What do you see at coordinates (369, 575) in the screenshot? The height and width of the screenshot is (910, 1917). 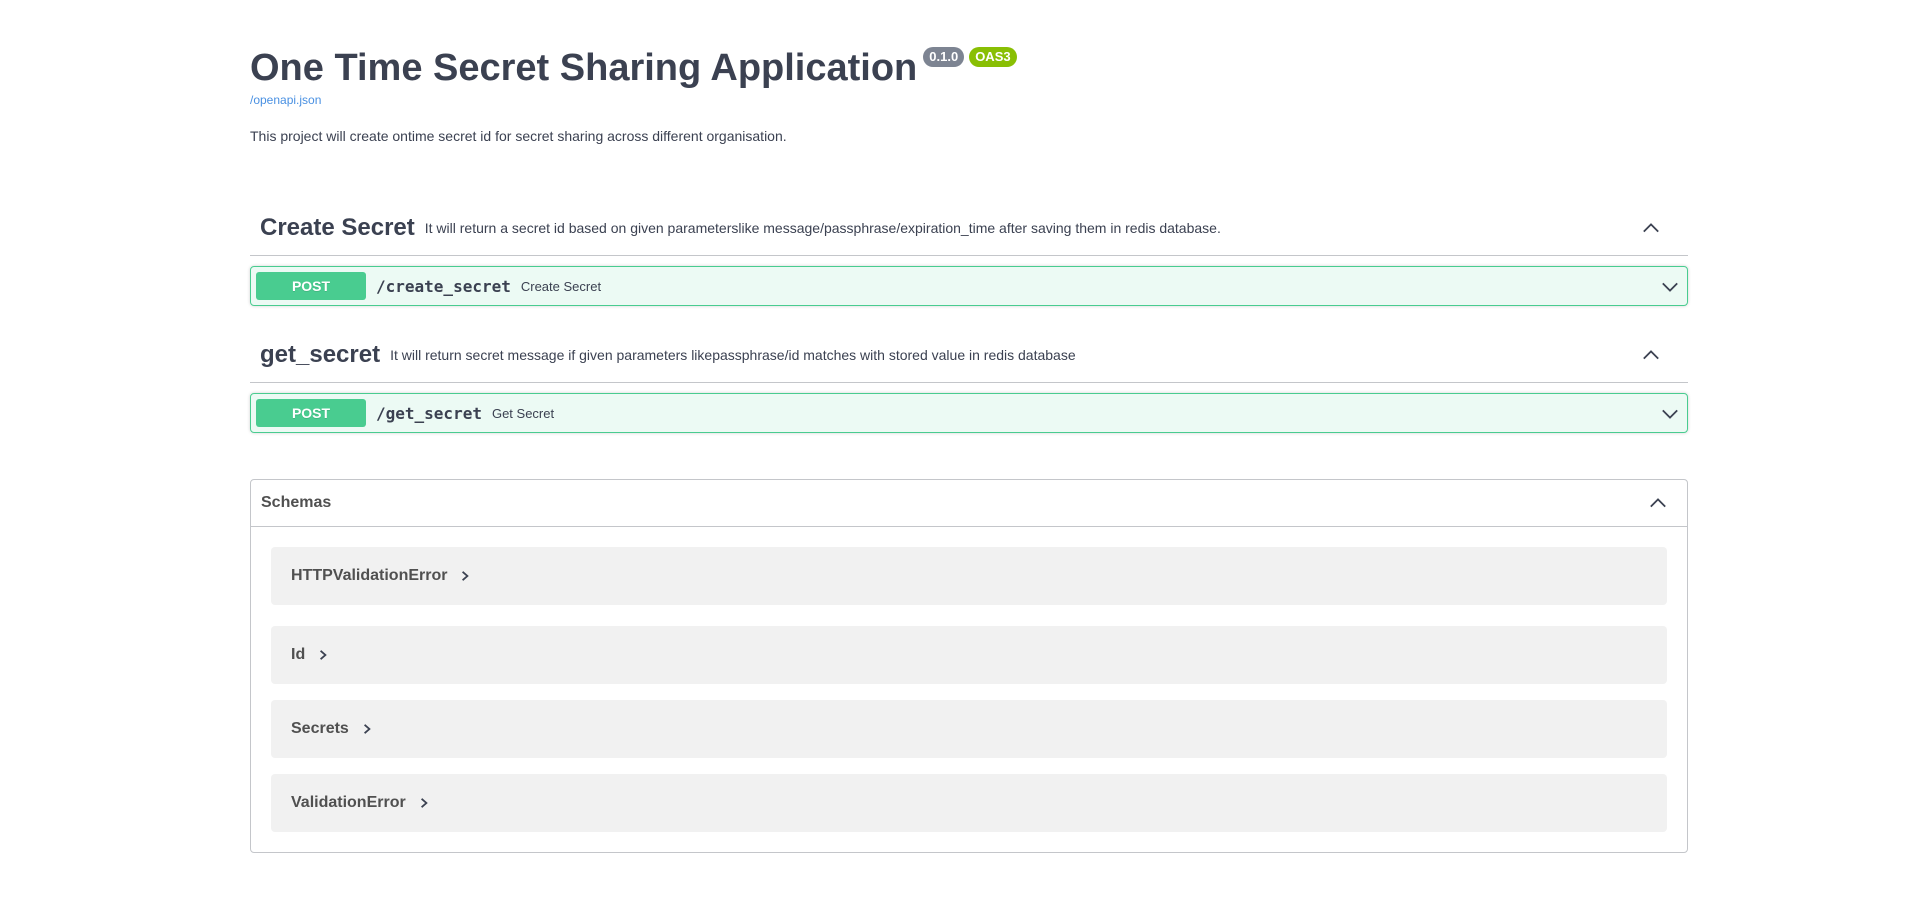 I see `schema-name: HTTPValidationError` at bounding box center [369, 575].